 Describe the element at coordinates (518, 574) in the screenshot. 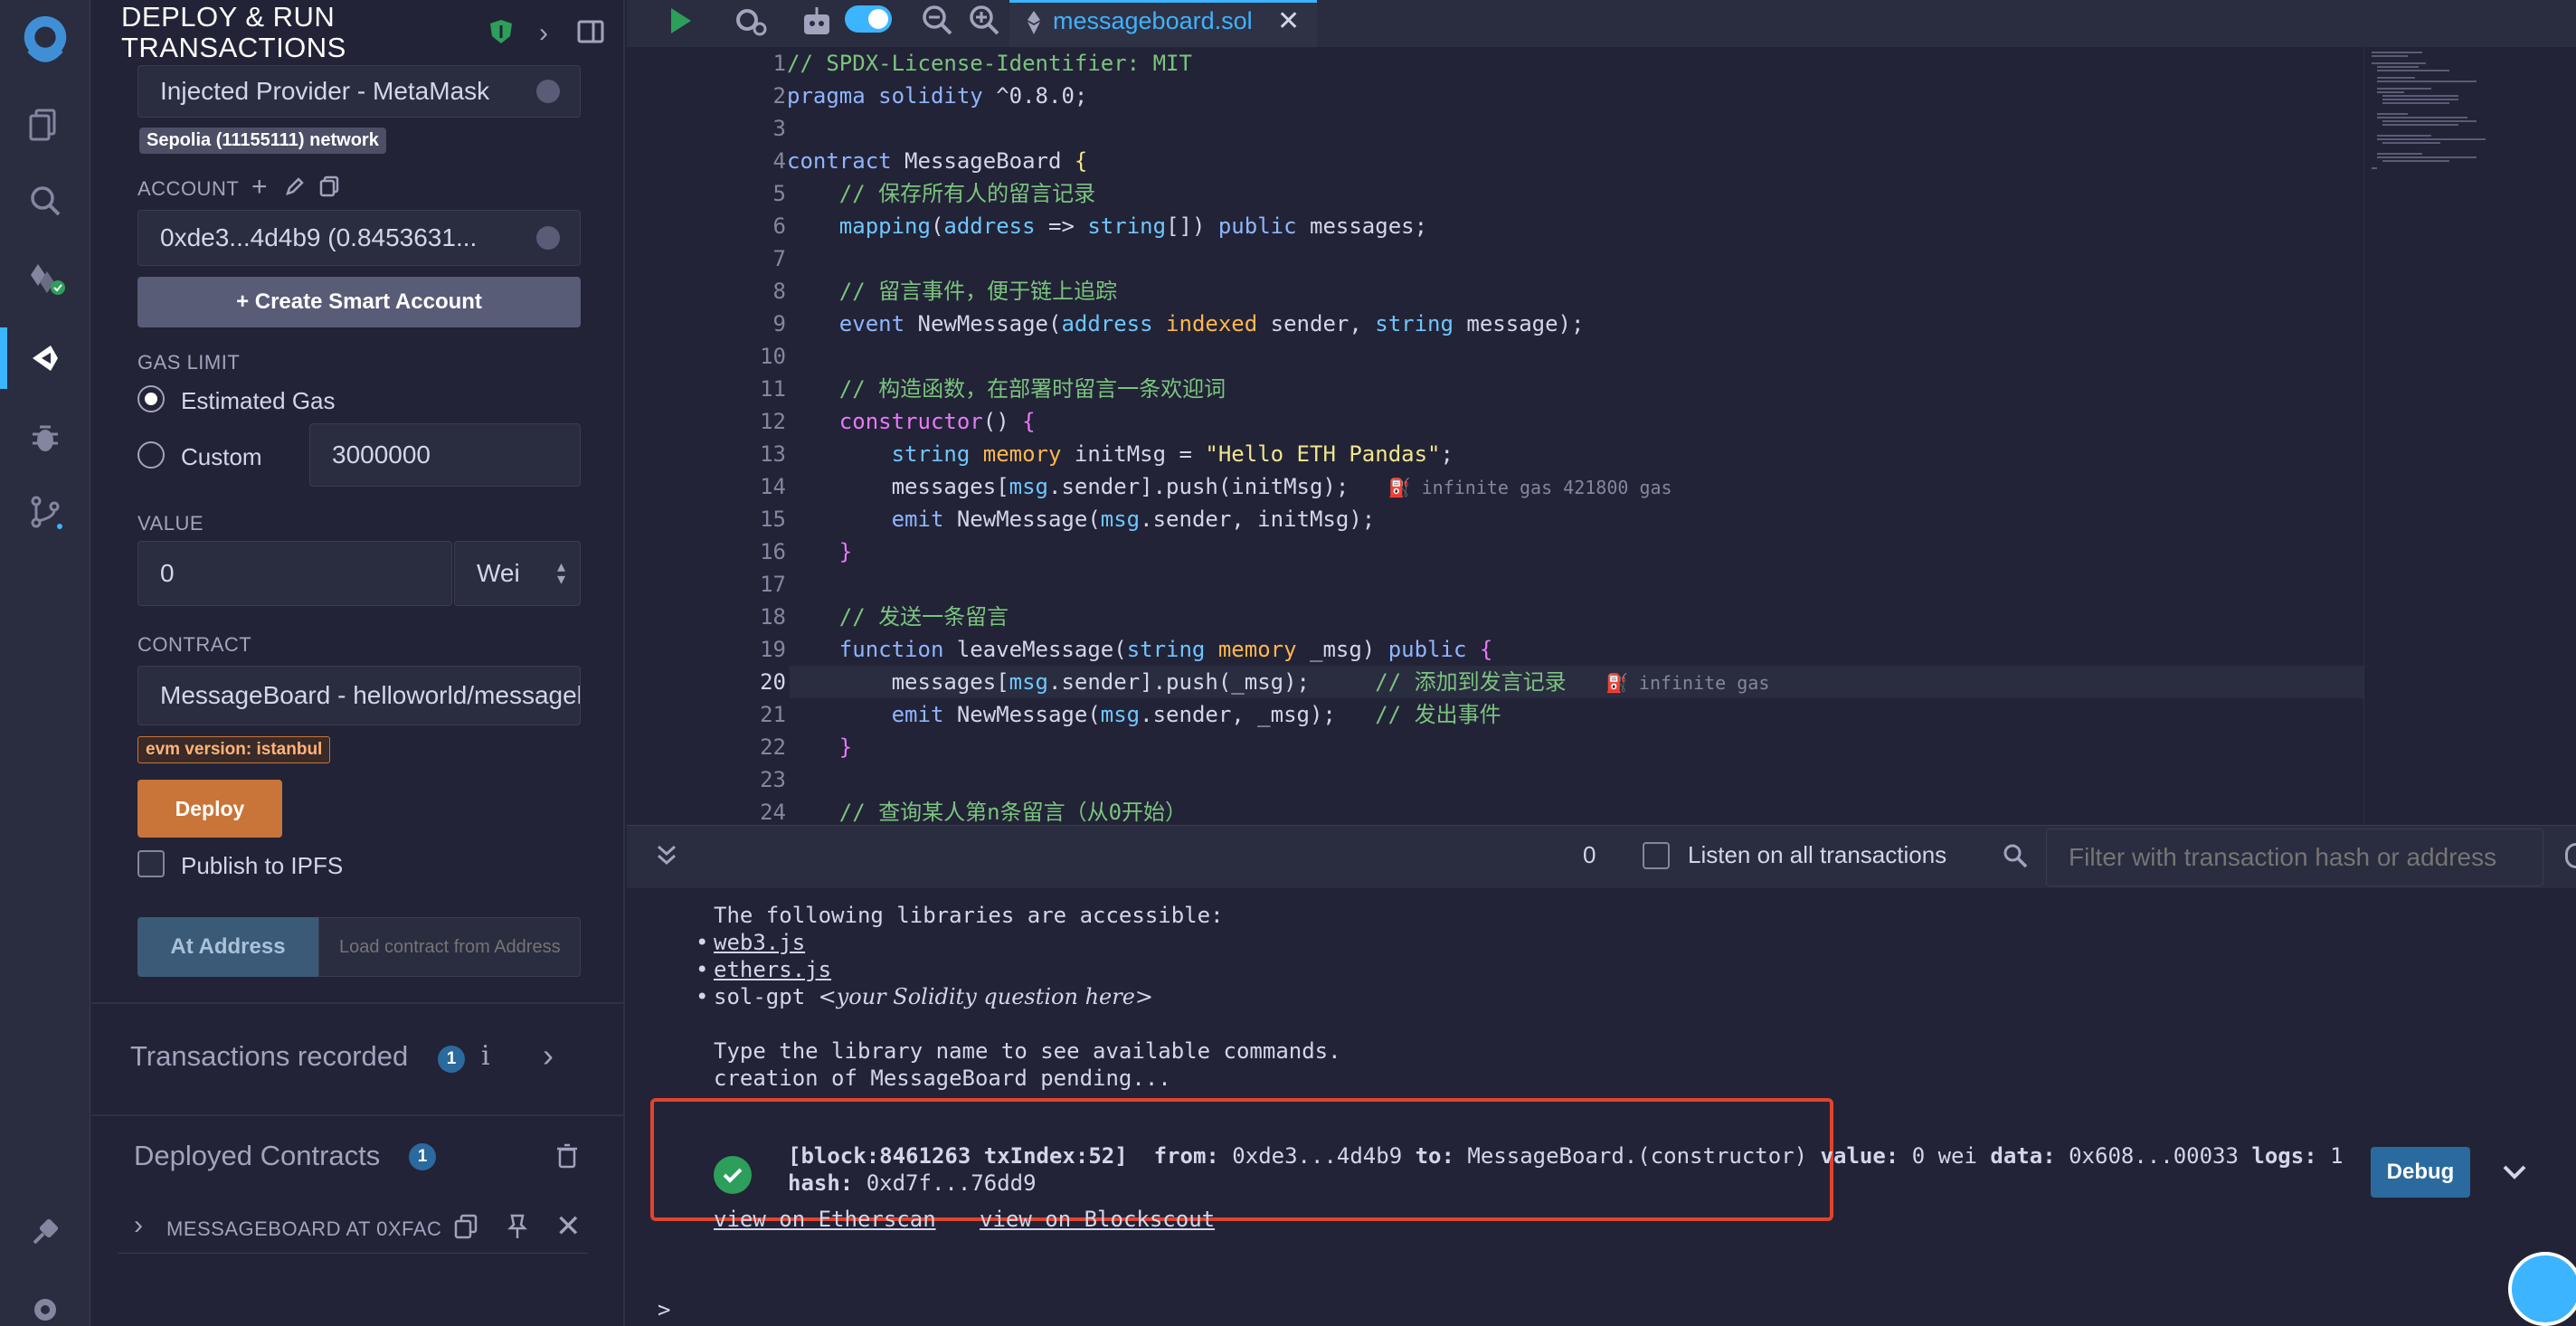

I see `value-unit-select: Wei ▴ ▾` at that location.